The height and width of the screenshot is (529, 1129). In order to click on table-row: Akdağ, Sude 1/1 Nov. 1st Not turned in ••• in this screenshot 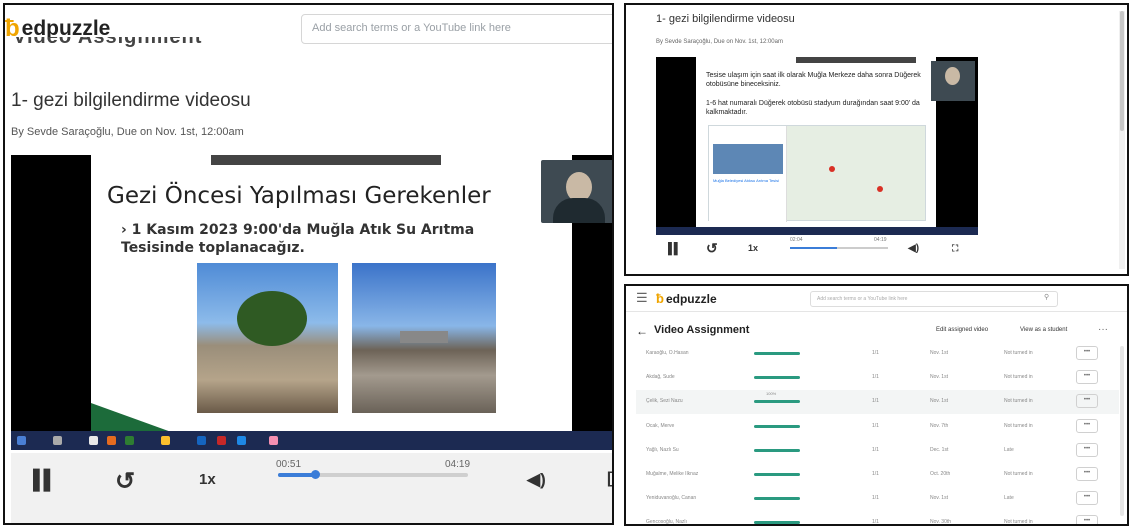, I will do `click(877, 378)`.